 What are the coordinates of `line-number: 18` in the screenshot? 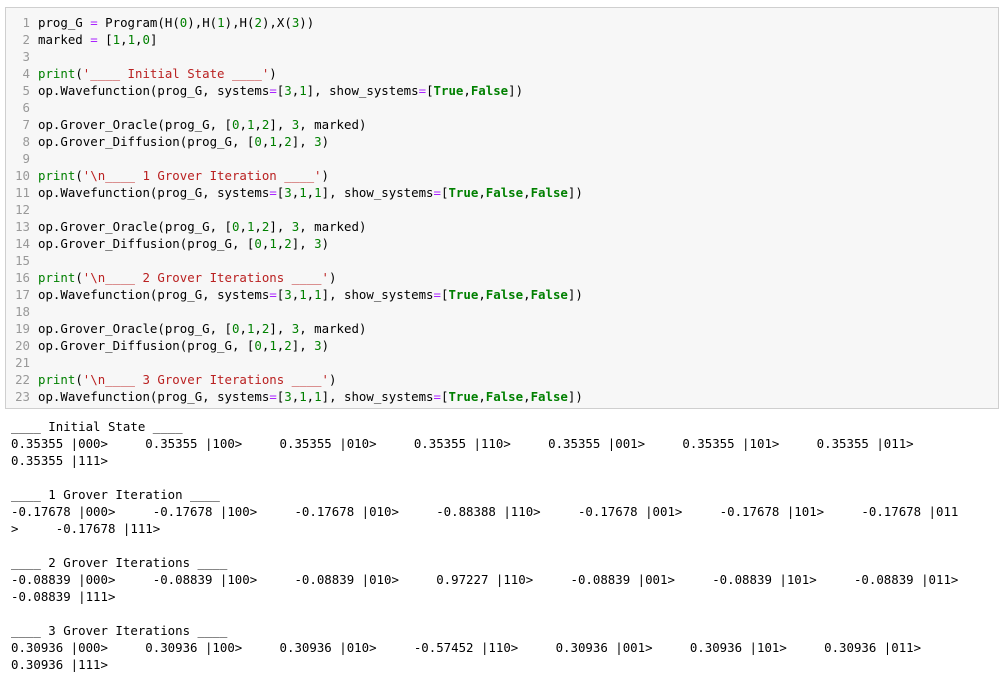 It's located at (22, 311).